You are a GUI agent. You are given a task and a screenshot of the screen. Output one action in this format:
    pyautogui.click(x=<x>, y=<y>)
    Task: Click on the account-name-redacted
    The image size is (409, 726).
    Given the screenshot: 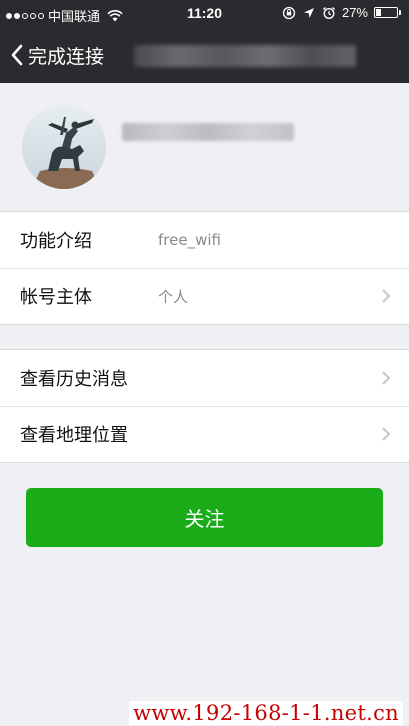 What is the action you would take?
    pyautogui.click(x=208, y=132)
    